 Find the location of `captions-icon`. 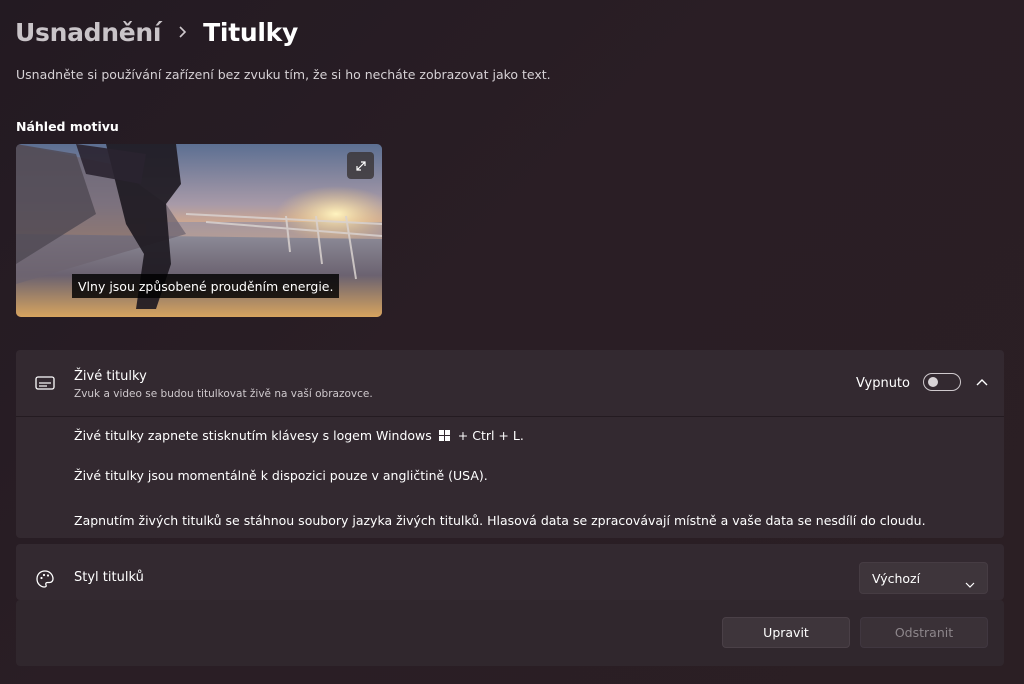

captions-icon is located at coordinates (45, 383).